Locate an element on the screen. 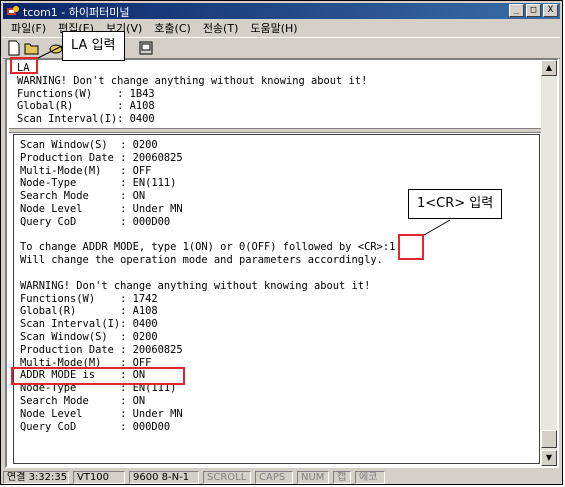 The height and width of the screenshot is (487, 565). window-title: tcom1 - 하이퍼터미널 is located at coordinates (76, 12).